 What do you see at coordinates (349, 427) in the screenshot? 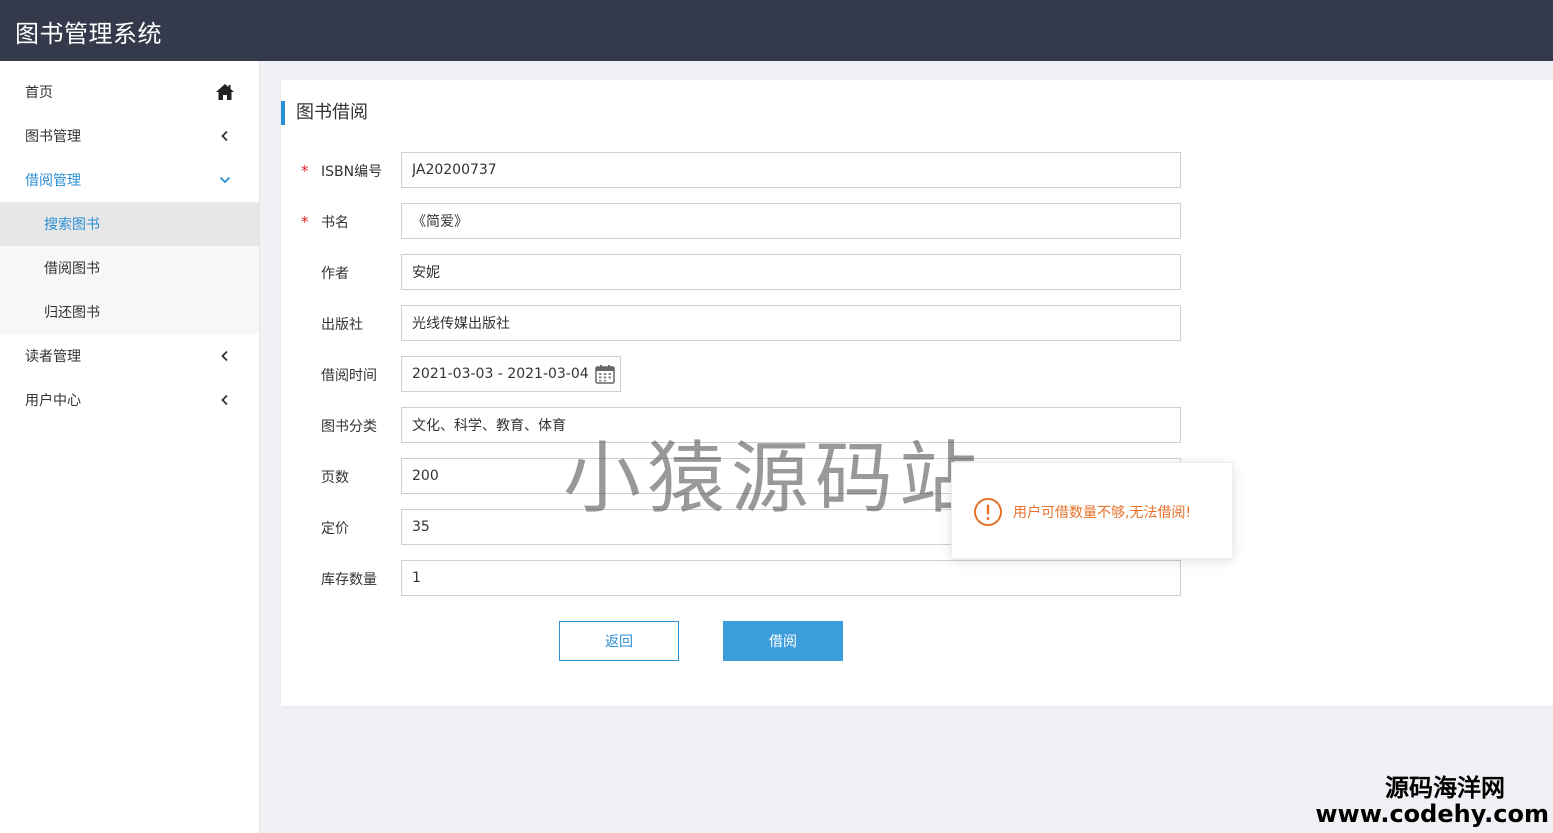
I see `category-label: 图书分类` at bounding box center [349, 427].